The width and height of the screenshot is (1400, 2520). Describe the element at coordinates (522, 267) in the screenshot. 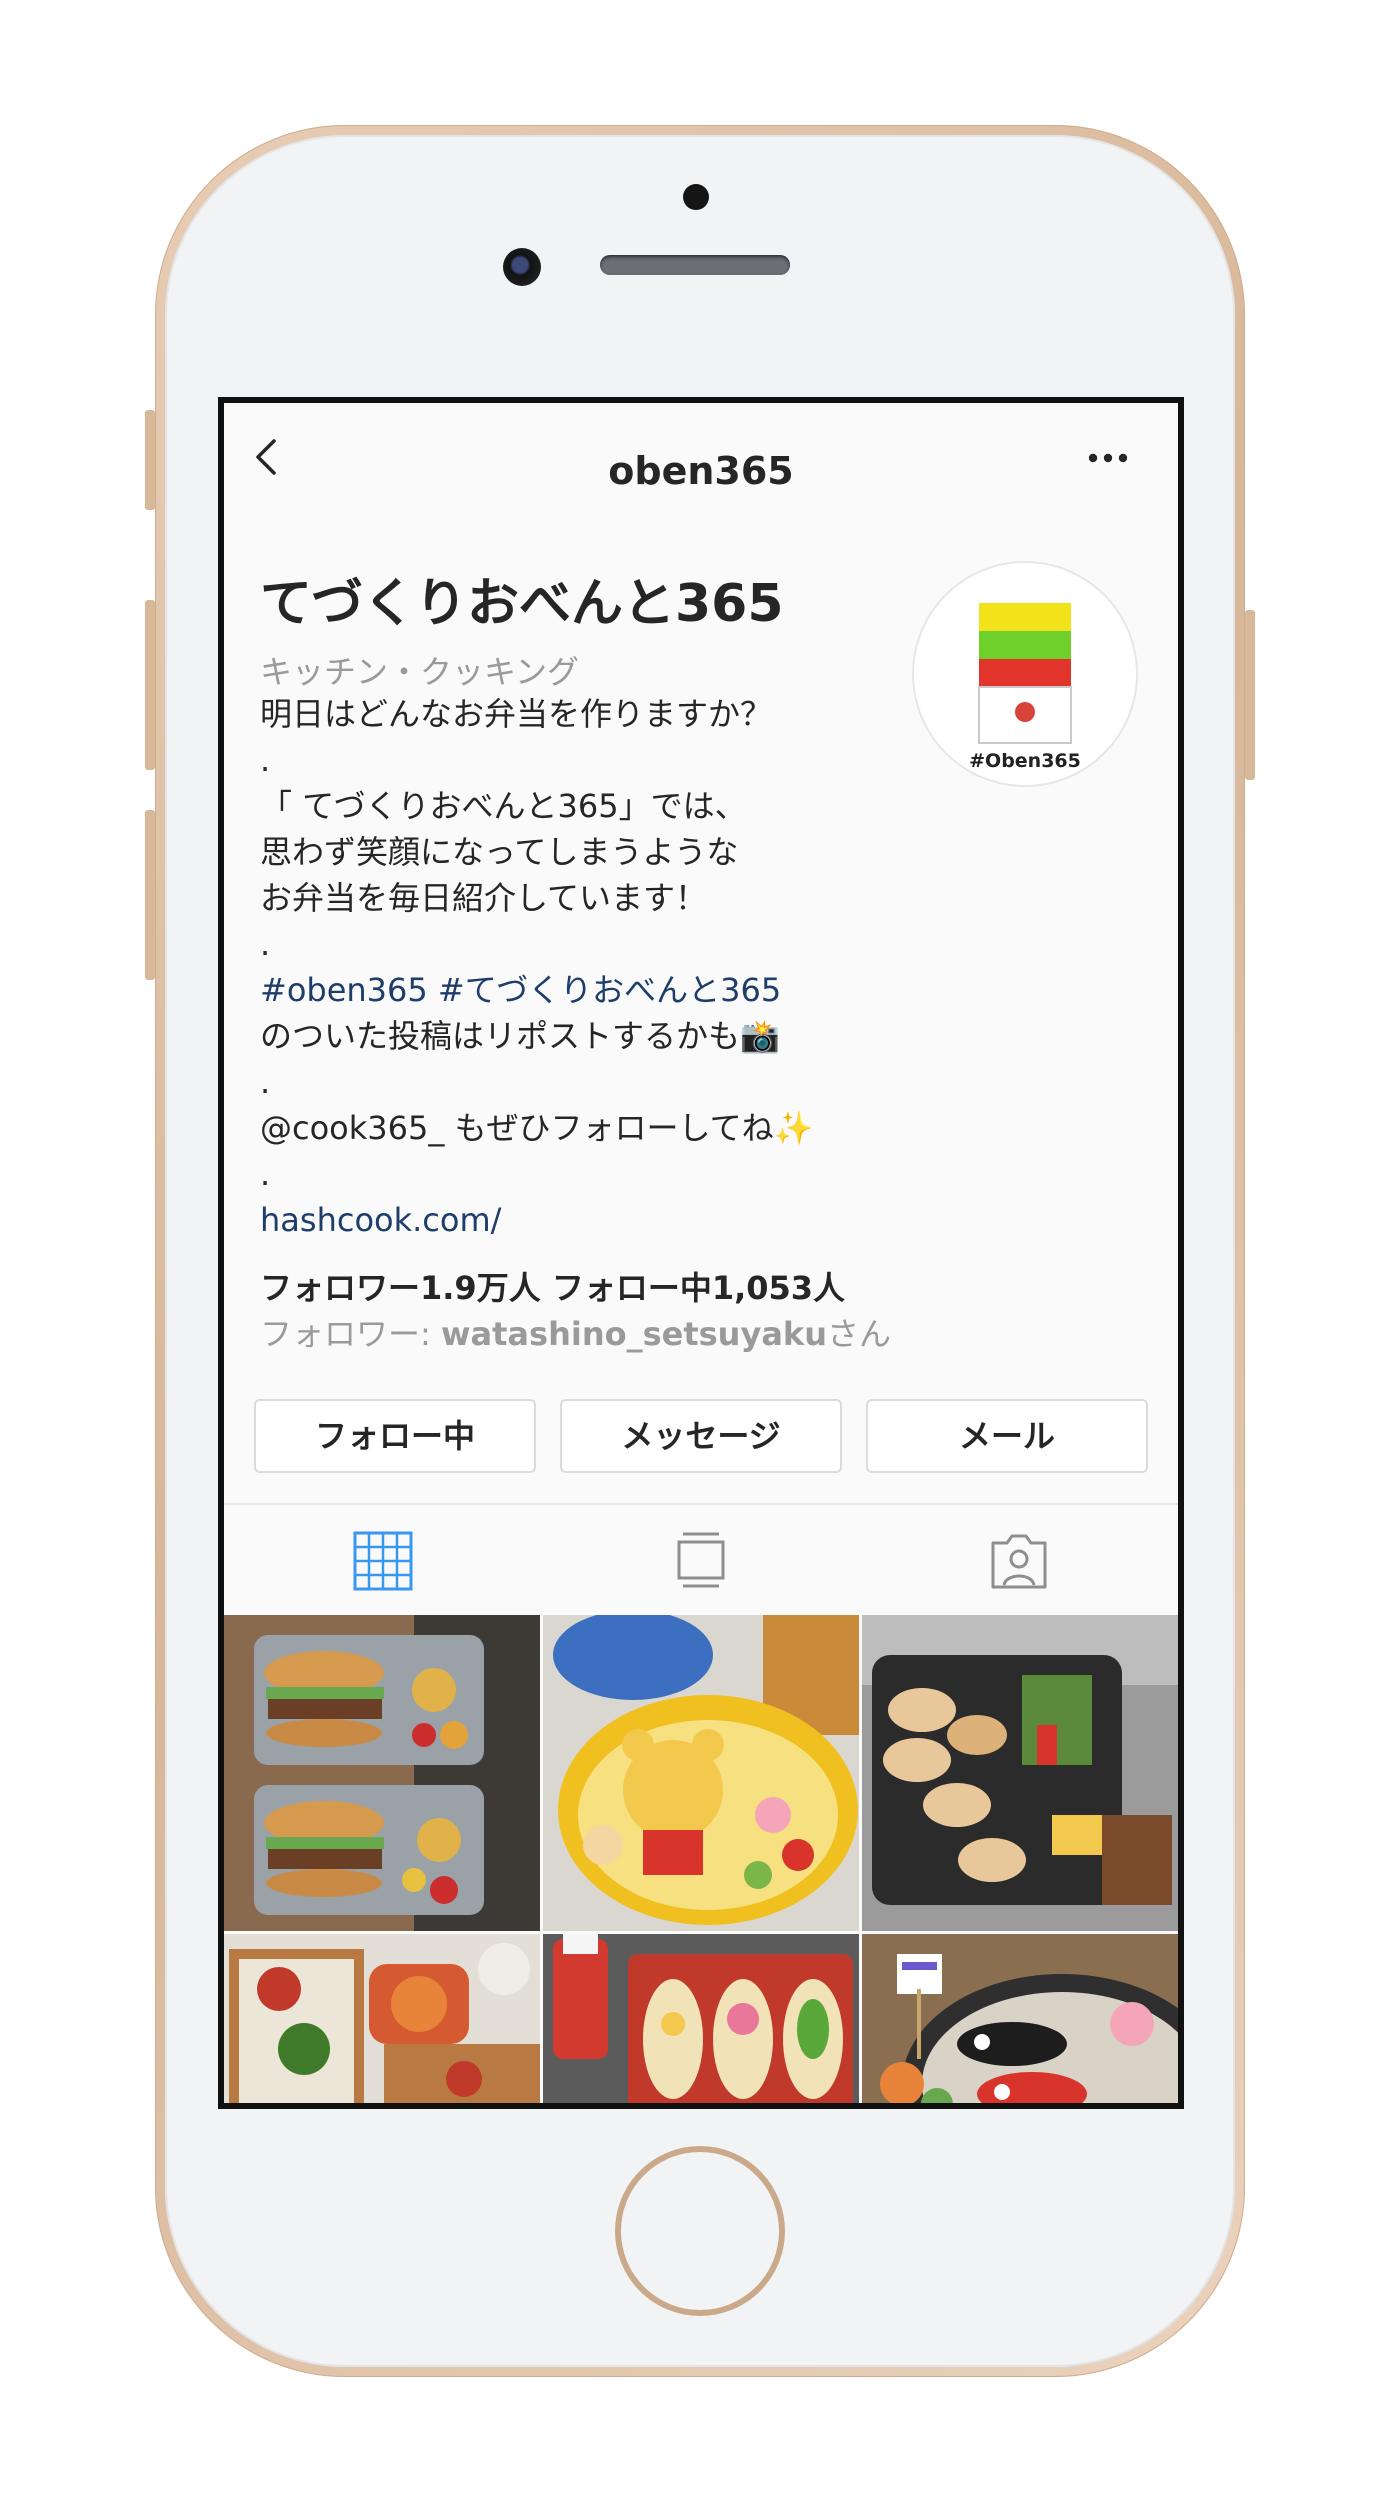

I see `front-camera` at that location.